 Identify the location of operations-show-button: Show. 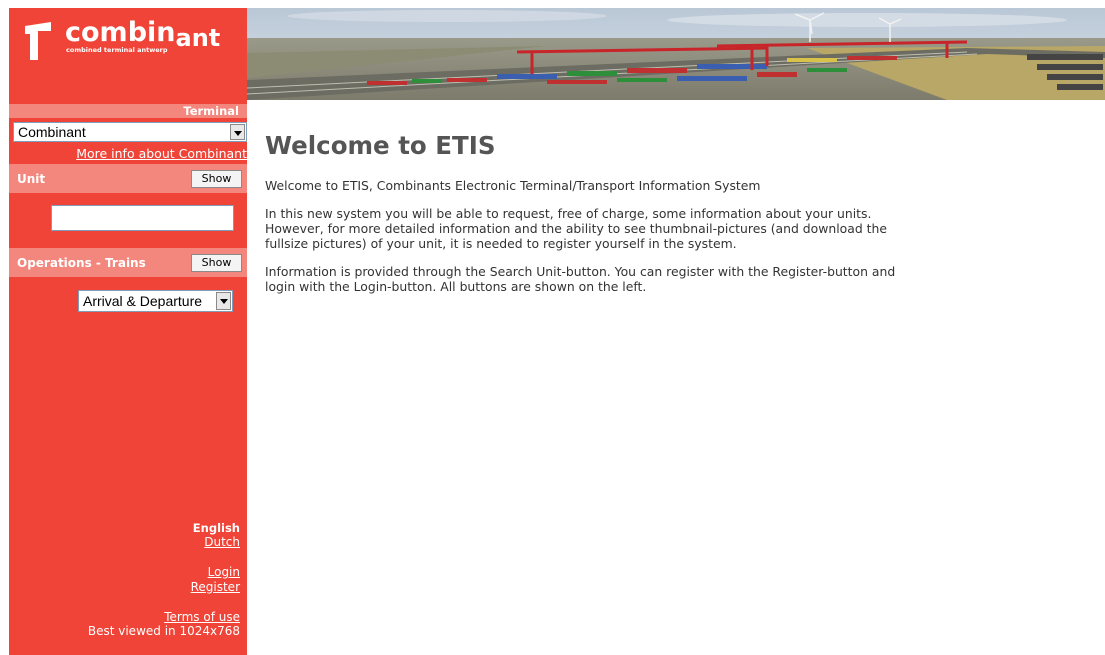
(216, 263).